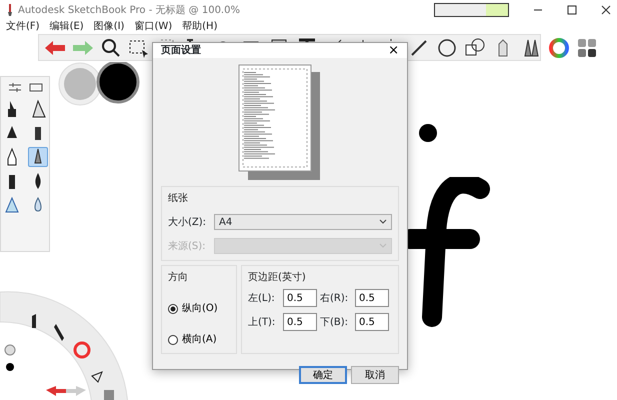 The image size is (617, 400). I want to click on dialog-button: 确定, so click(323, 375).